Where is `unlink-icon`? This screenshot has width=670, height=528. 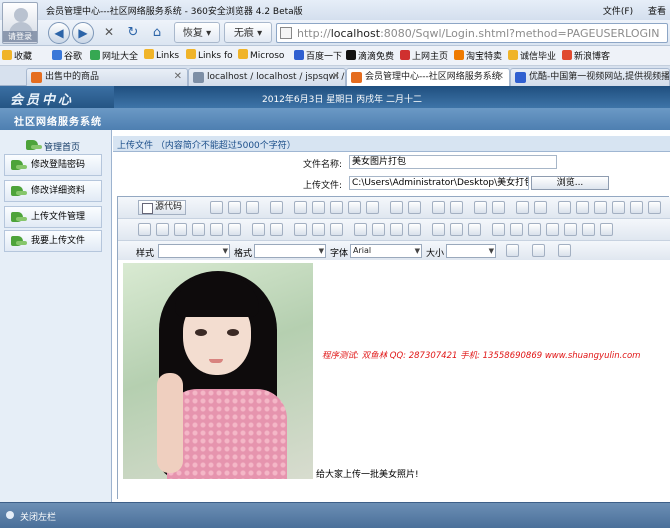
unlink-icon is located at coordinates (456, 229).